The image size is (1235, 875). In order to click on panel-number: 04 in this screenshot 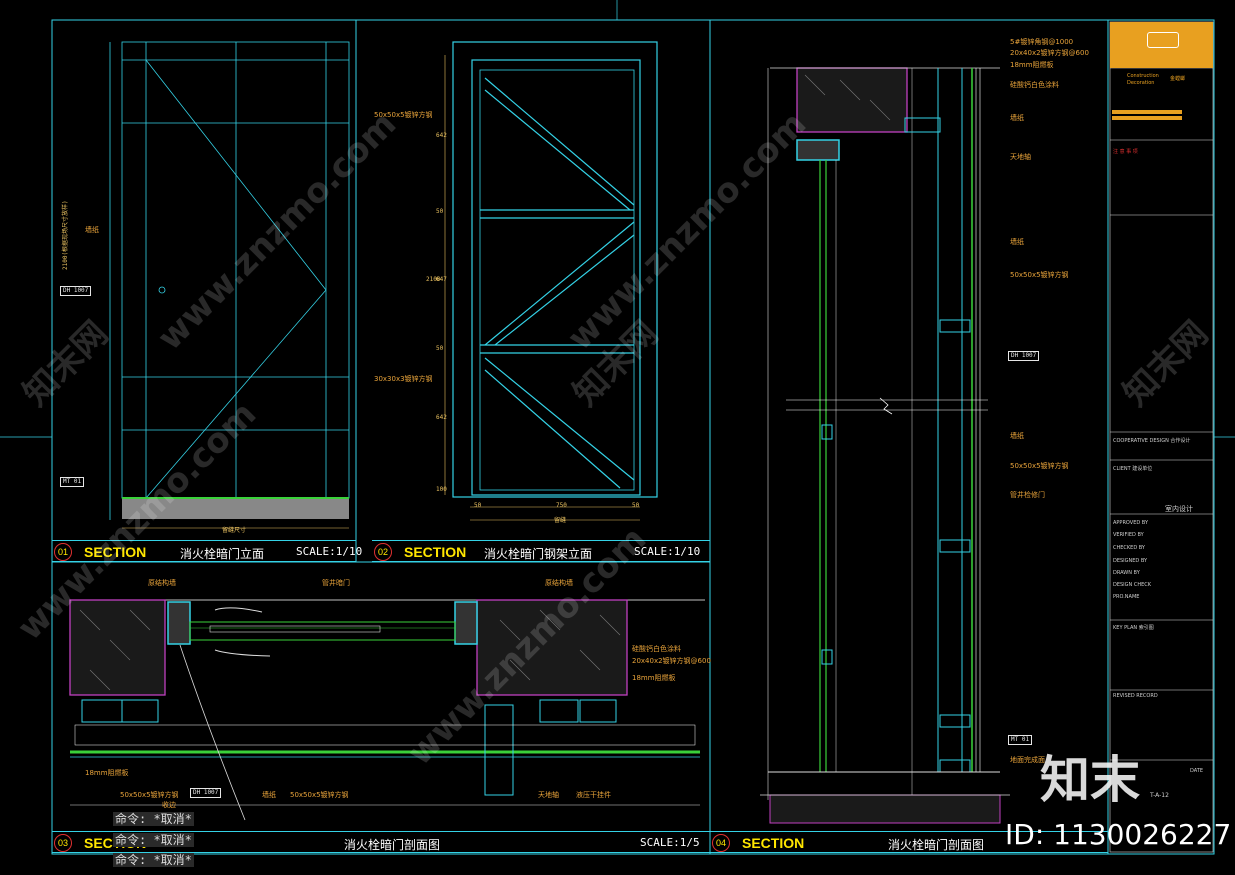, I will do `click(721, 843)`.